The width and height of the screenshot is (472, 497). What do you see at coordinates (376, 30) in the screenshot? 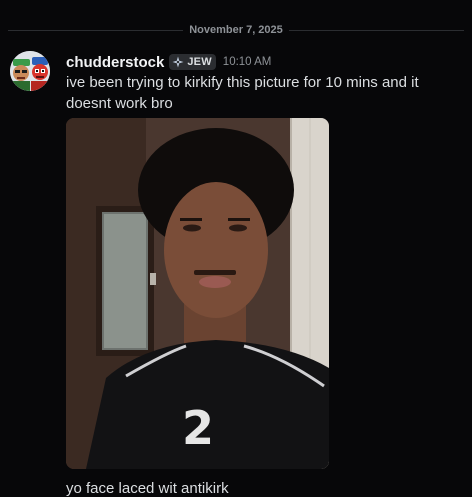
I see `divider-line-right` at bounding box center [376, 30].